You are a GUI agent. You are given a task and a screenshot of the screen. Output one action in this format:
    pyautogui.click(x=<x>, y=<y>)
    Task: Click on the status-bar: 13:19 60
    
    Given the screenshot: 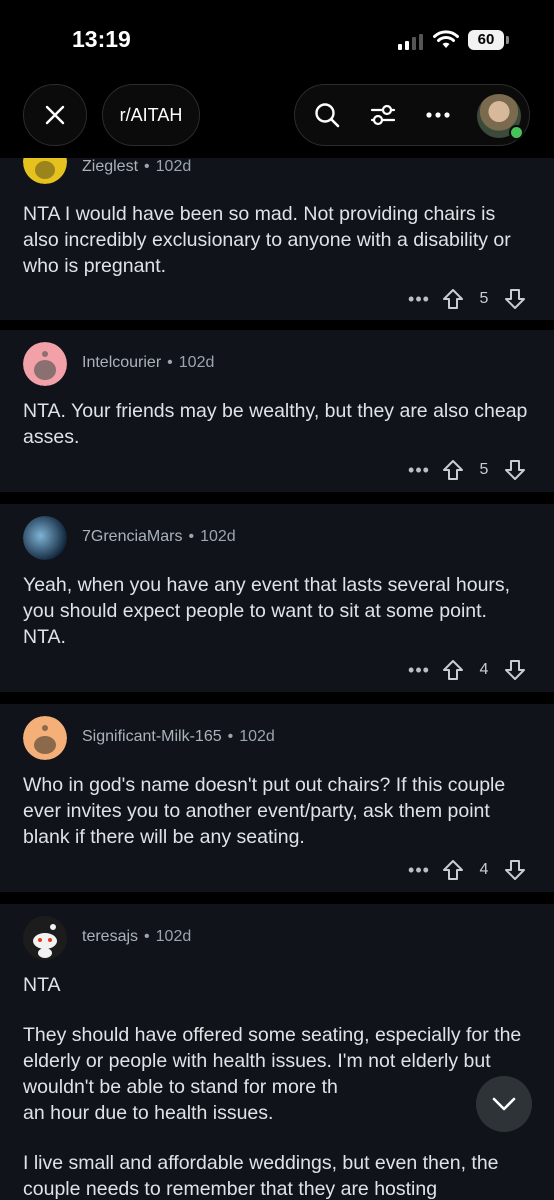 What is the action you would take?
    pyautogui.click(x=277, y=40)
    